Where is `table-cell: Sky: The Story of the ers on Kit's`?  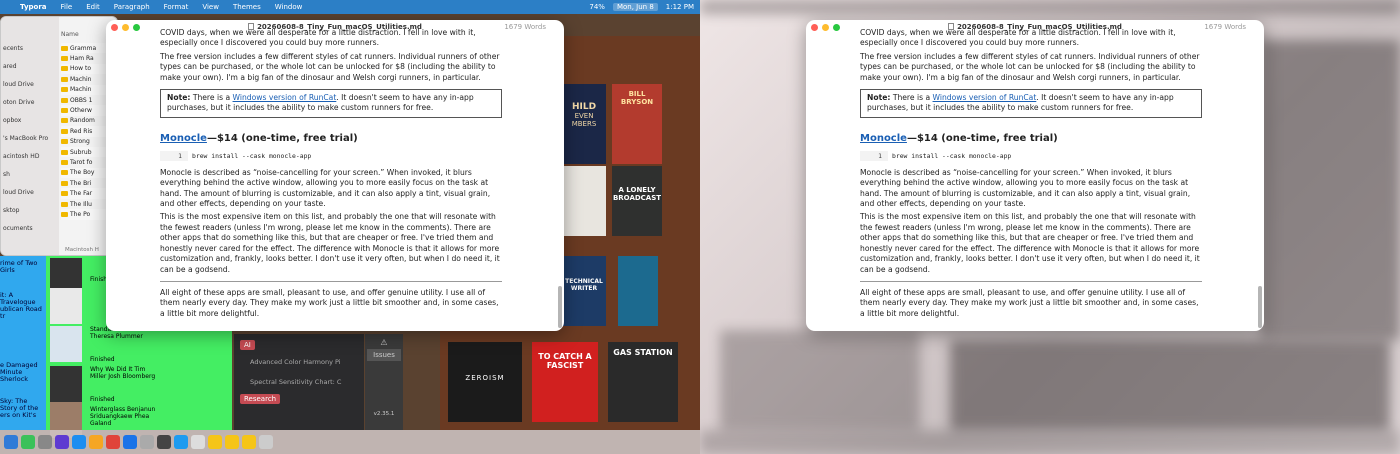 table-cell: Sky: The Story of the ers on Kit's is located at coordinates (23, 408).